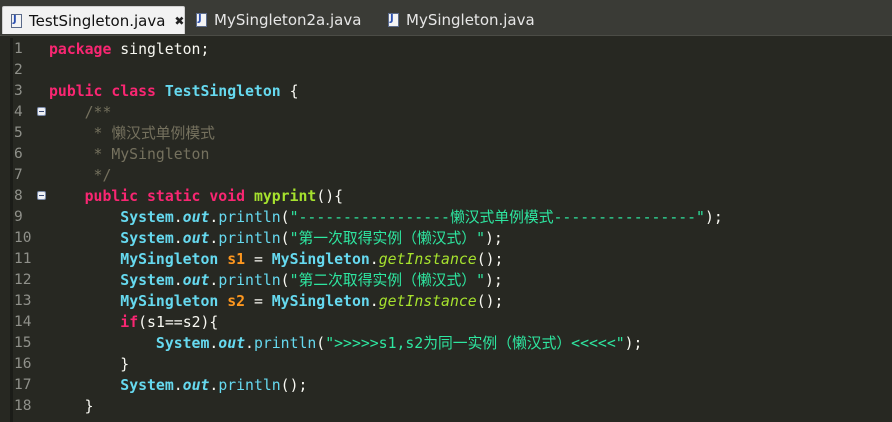  Describe the element at coordinates (80, 175) in the screenshot. I see `code-line-text: */` at that location.